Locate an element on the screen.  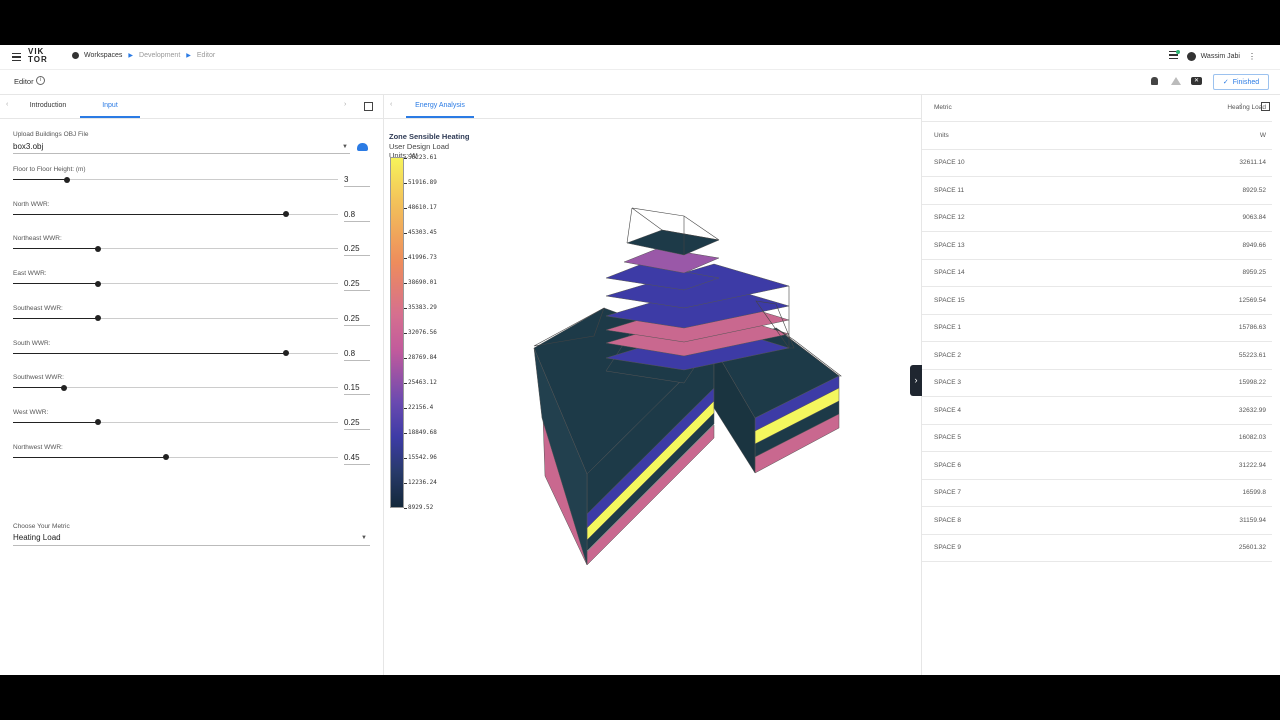
space-name: SPACE 2 is located at coordinates (947, 355).